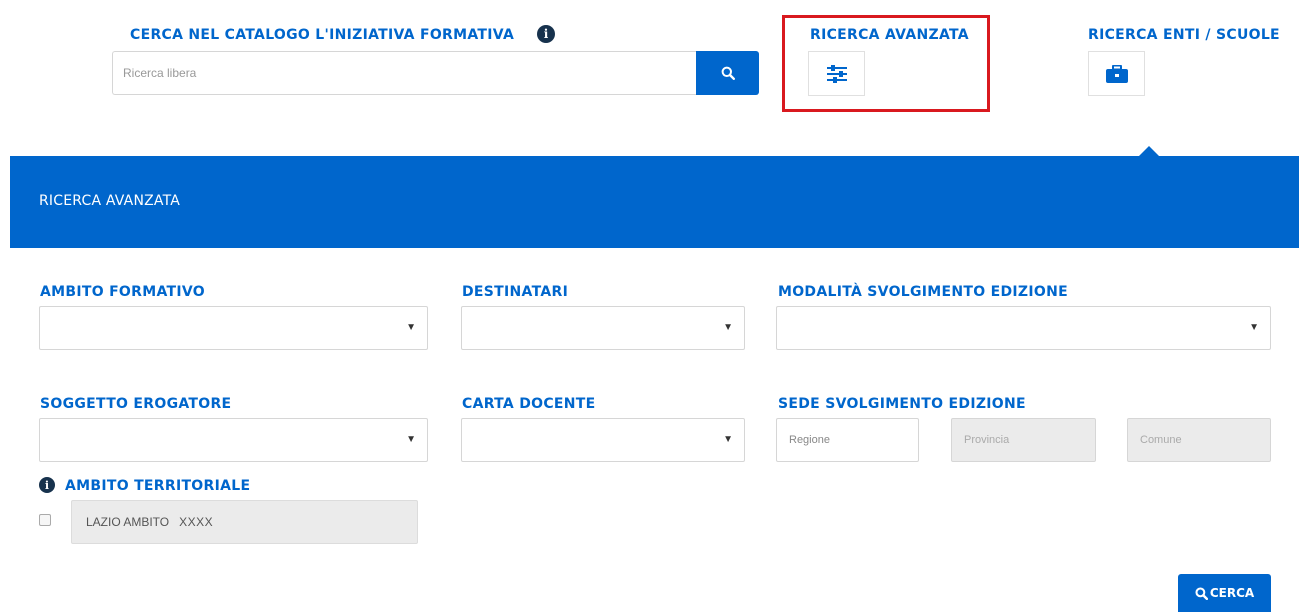 Image resolution: width=1299 pixels, height=612 pixels. What do you see at coordinates (603, 440) in the screenshot?
I see `carta-docente-select: ▼` at bounding box center [603, 440].